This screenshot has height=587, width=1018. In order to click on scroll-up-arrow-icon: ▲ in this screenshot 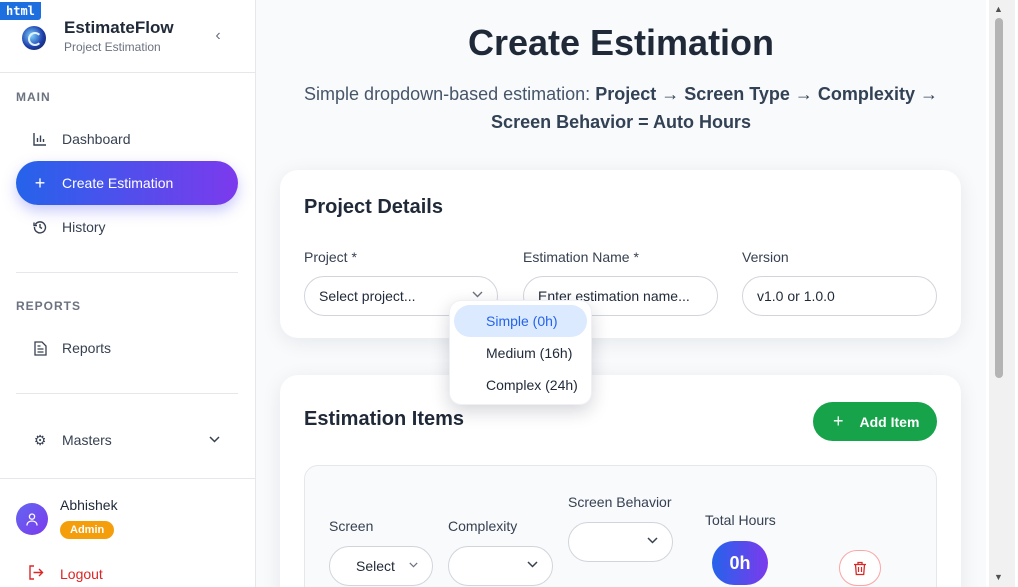, I will do `click(998, 9)`.